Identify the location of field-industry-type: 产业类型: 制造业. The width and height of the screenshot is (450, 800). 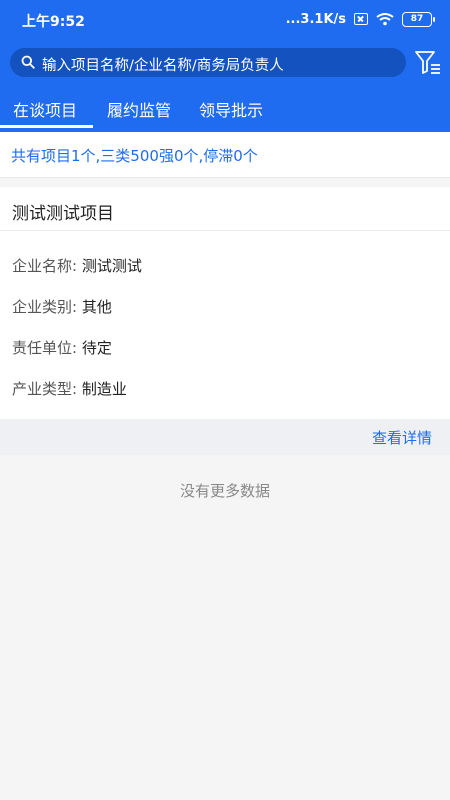
(69, 388).